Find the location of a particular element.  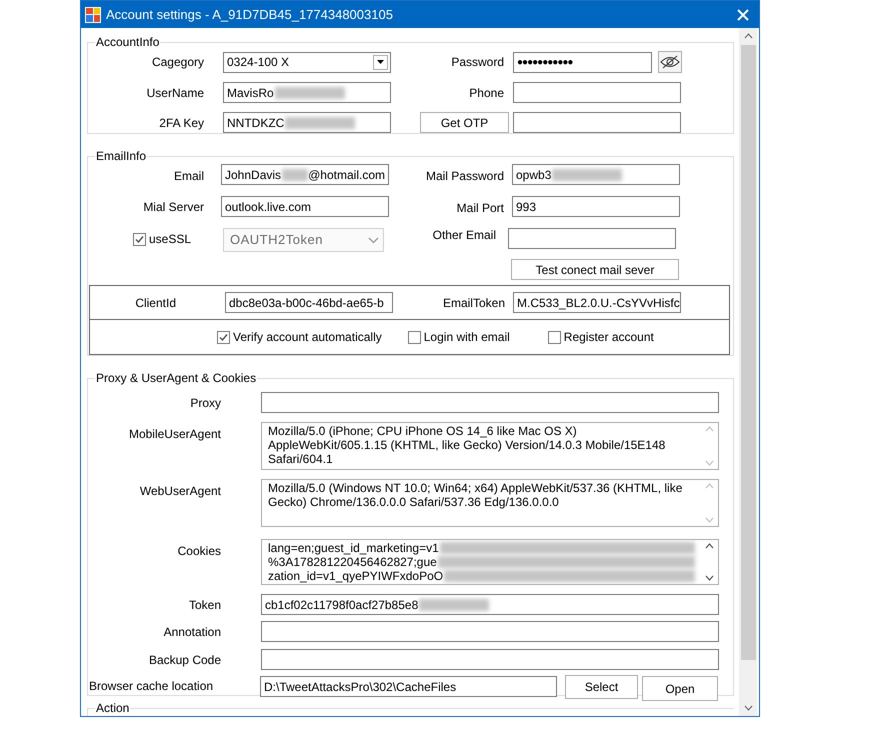

field-label: Browser cache location is located at coordinates (151, 686).